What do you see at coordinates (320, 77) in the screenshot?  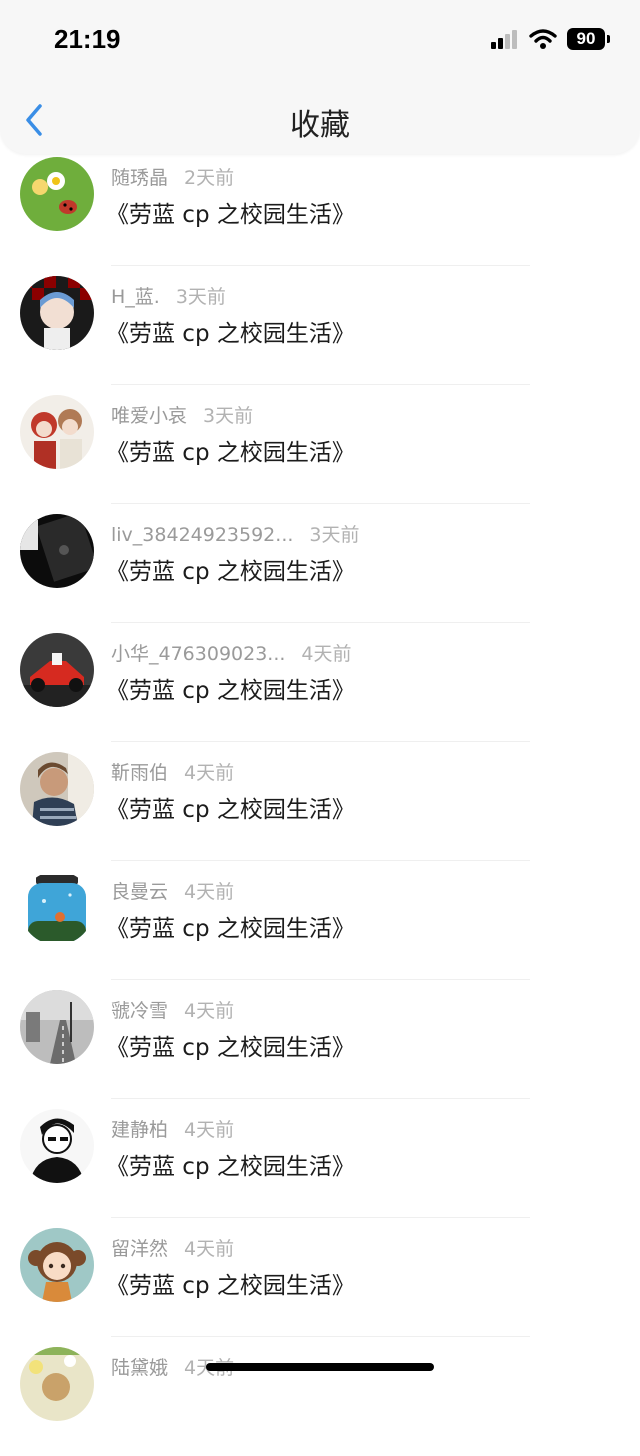 I see `nav-header: 21:19 90 收藏` at bounding box center [320, 77].